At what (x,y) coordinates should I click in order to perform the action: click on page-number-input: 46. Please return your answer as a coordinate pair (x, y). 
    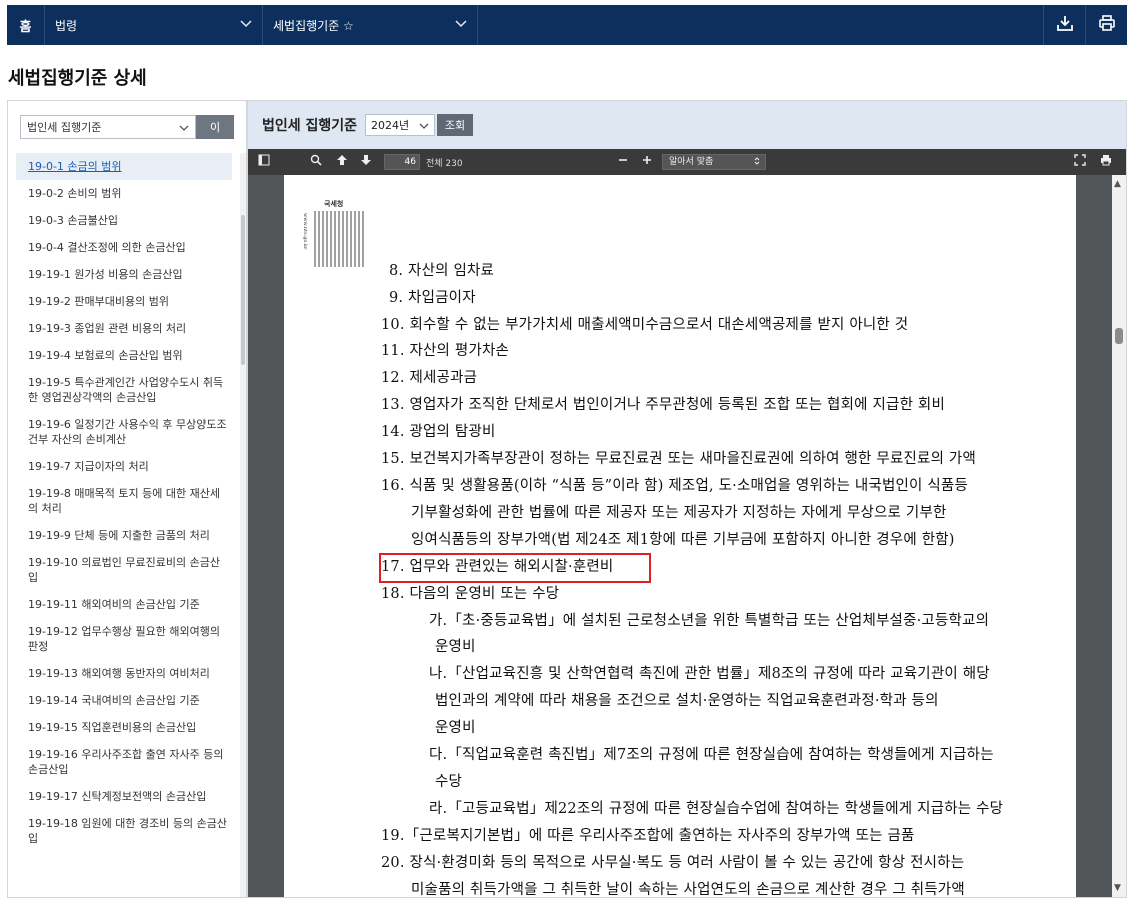
    Looking at the image, I should click on (402, 162).